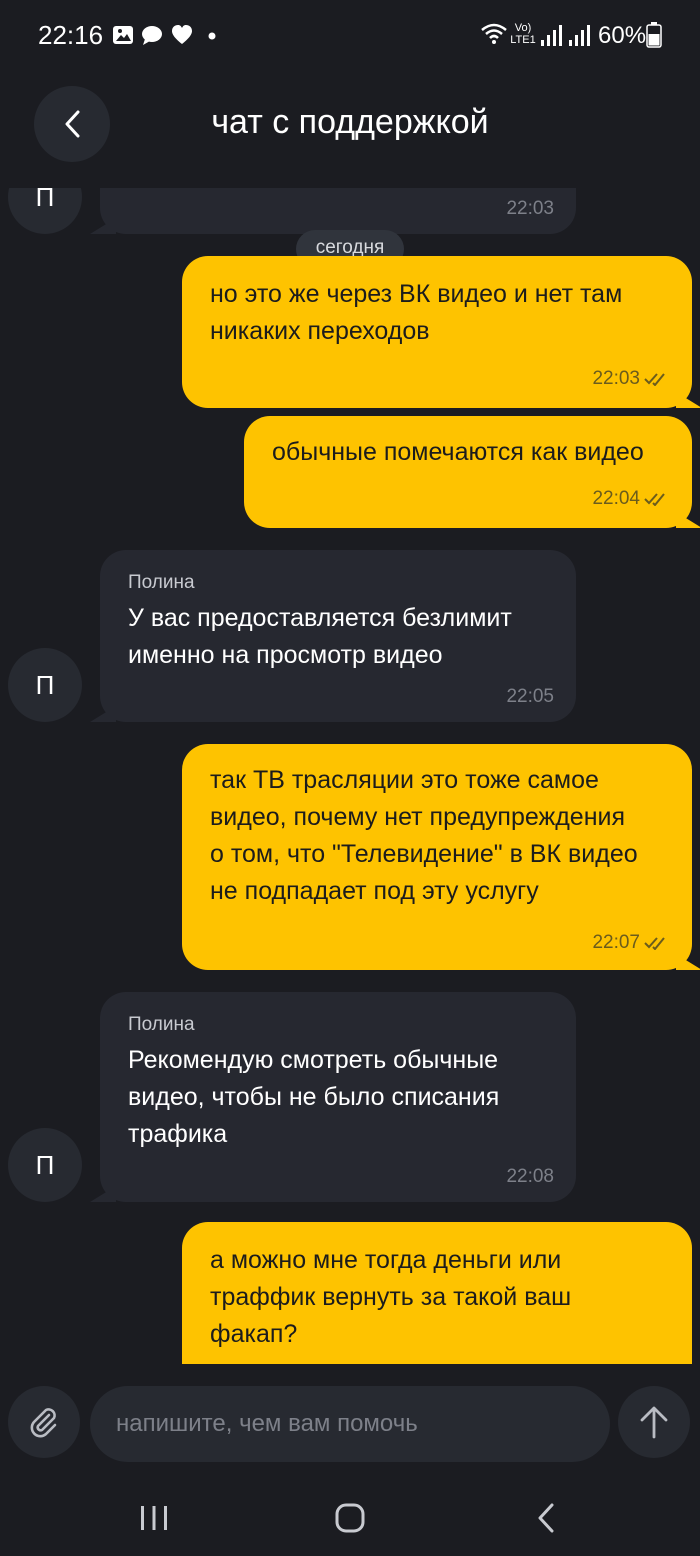 This screenshot has height=1556, width=700. What do you see at coordinates (622, 35) in the screenshot?
I see `battery-percentage: 60%` at bounding box center [622, 35].